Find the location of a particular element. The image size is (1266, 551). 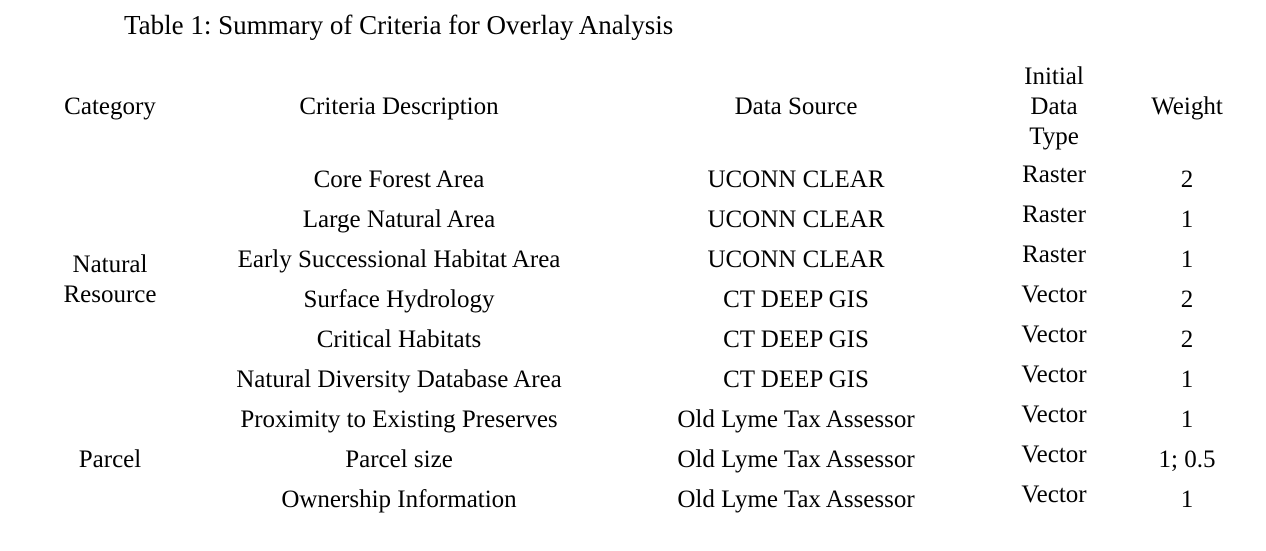

table-row: Surface Hydrology CT DEEP GIS Vector 2 is located at coordinates (640, 300).